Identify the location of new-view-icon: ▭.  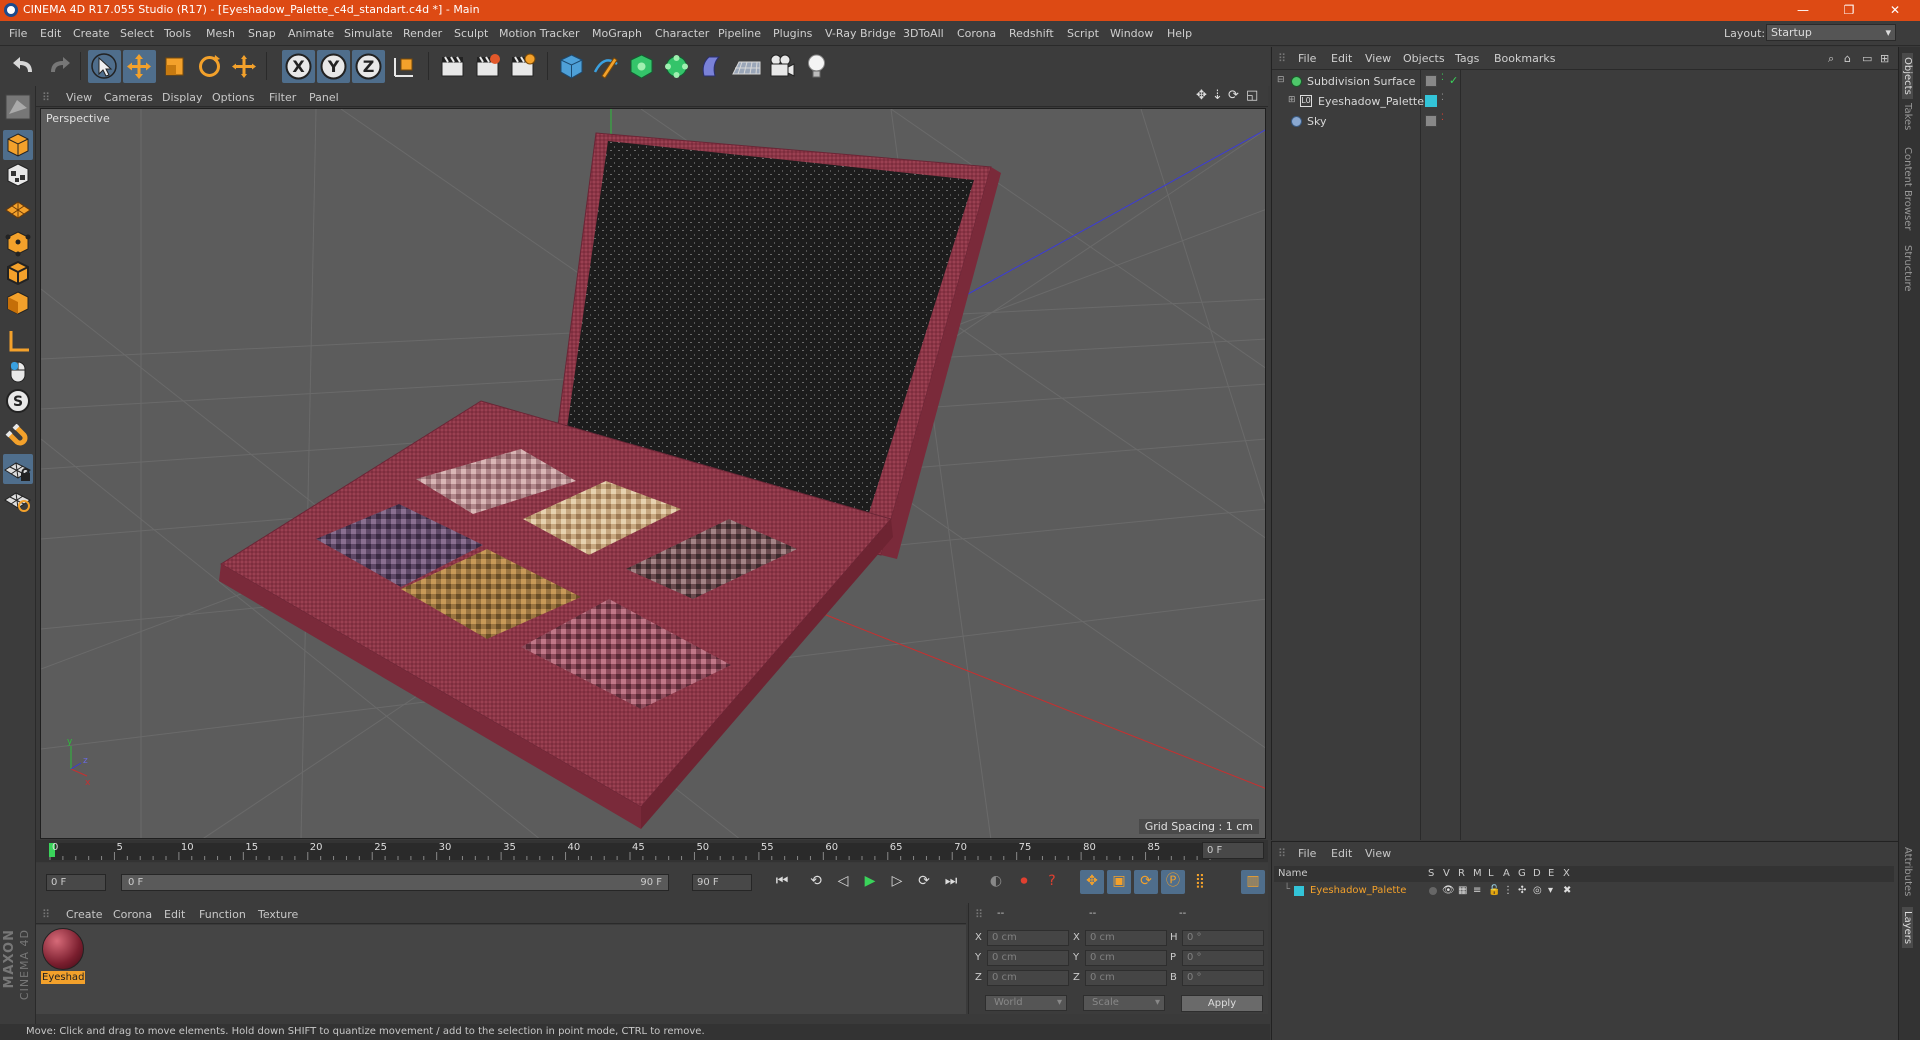
(1867, 58).